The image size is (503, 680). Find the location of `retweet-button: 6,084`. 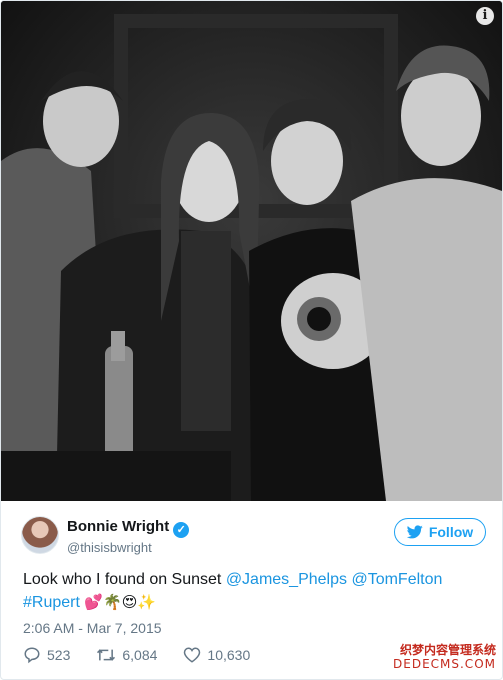

retweet-button: 6,084 is located at coordinates (126, 655).